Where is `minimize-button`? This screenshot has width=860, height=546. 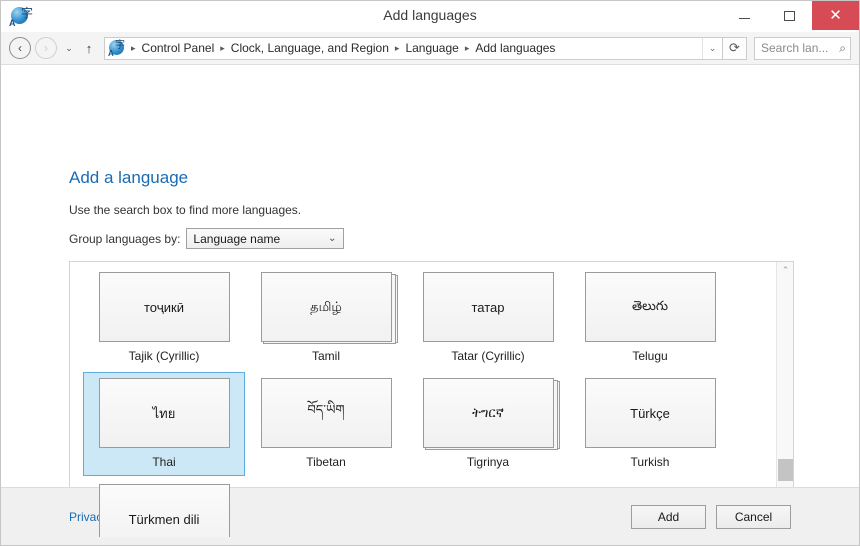 minimize-button is located at coordinates (744, 15).